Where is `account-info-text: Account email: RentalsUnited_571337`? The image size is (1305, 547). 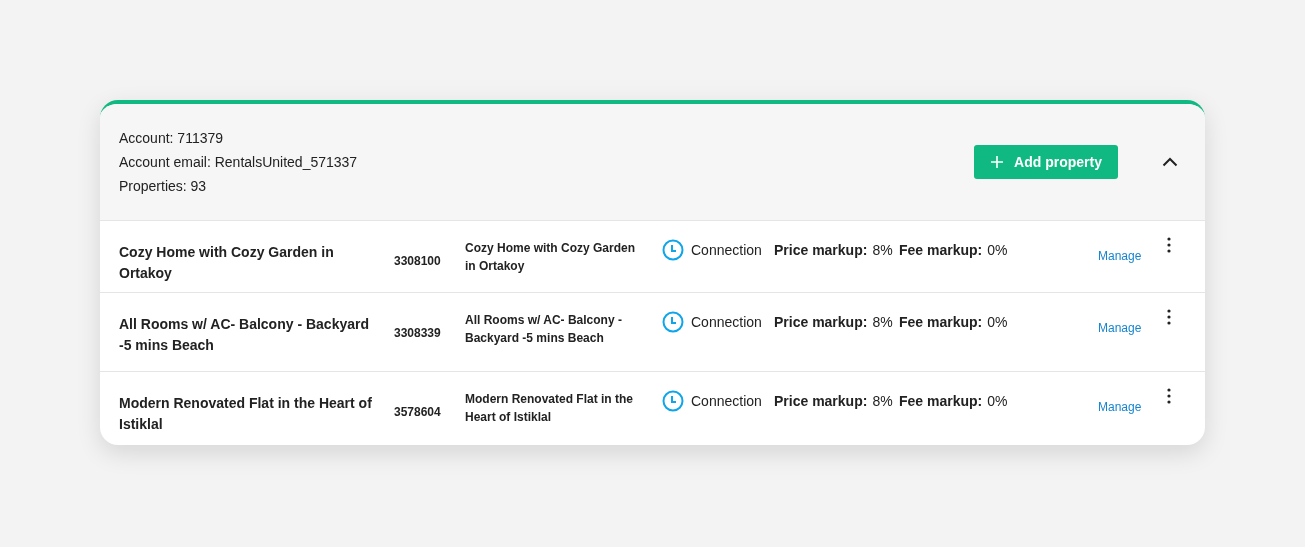 account-info-text: Account email: RentalsUnited_571337 is located at coordinates (238, 162).